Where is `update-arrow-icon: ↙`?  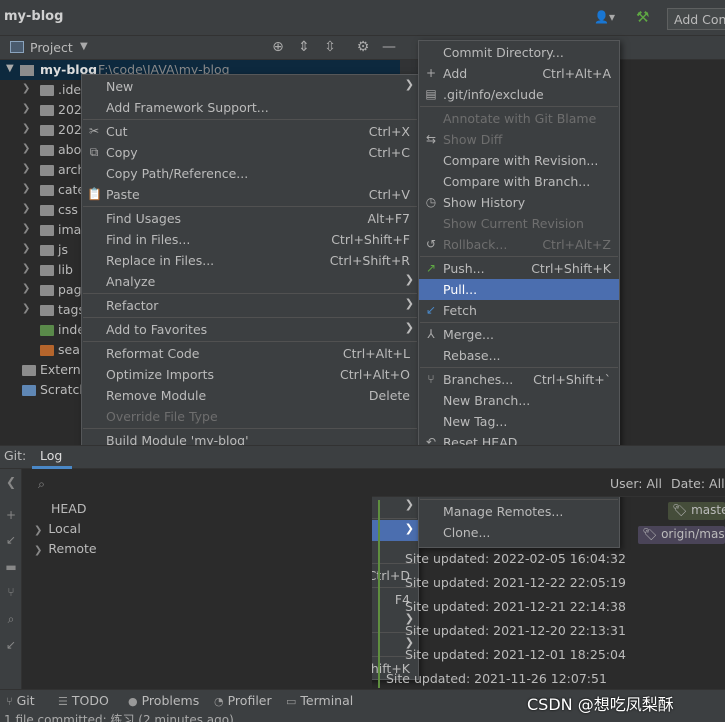 update-arrow-icon: ↙ is located at coordinates (11, 541).